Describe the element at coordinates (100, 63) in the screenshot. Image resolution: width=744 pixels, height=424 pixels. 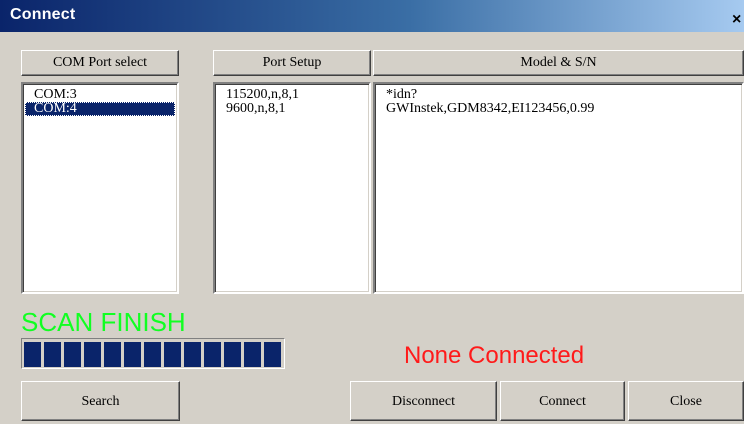
I see `com-port-header: COM Port select` at that location.